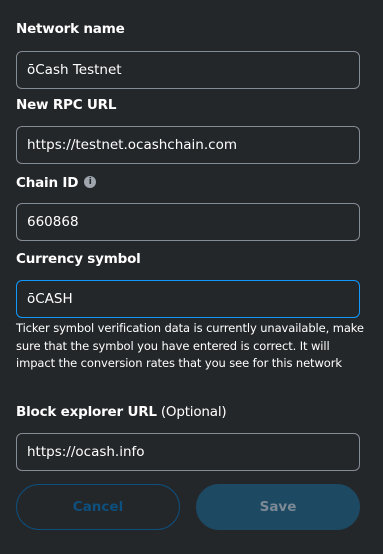 Image resolution: width=383 pixels, height=554 pixels. I want to click on chain-id-input: 660868, so click(188, 222).